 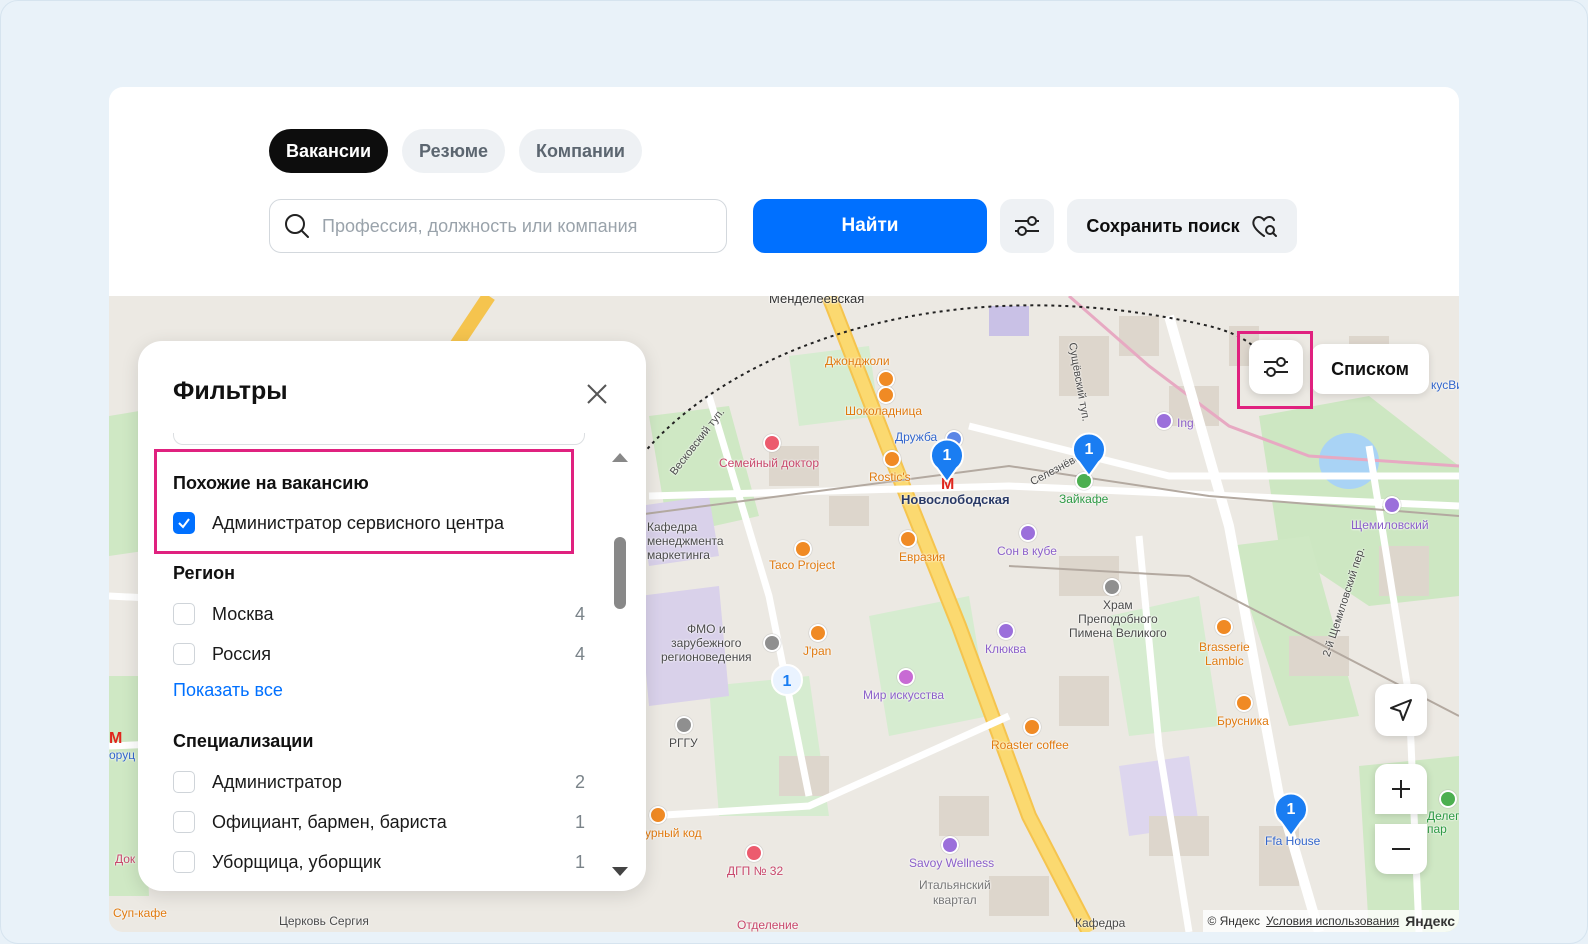 I want to click on zoom-out-button, so click(x=1401, y=849).